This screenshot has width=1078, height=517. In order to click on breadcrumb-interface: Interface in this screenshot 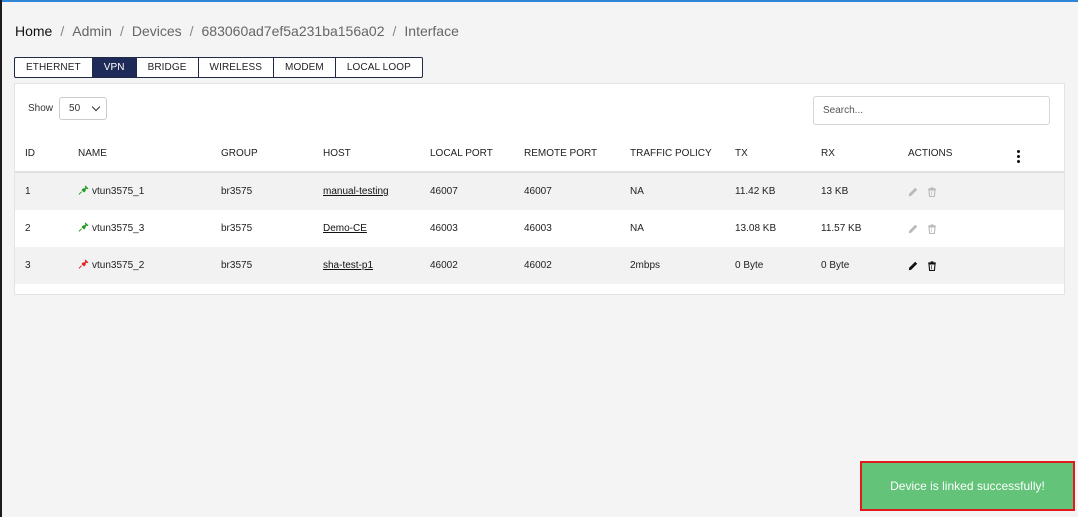, I will do `click(431, 31)`.